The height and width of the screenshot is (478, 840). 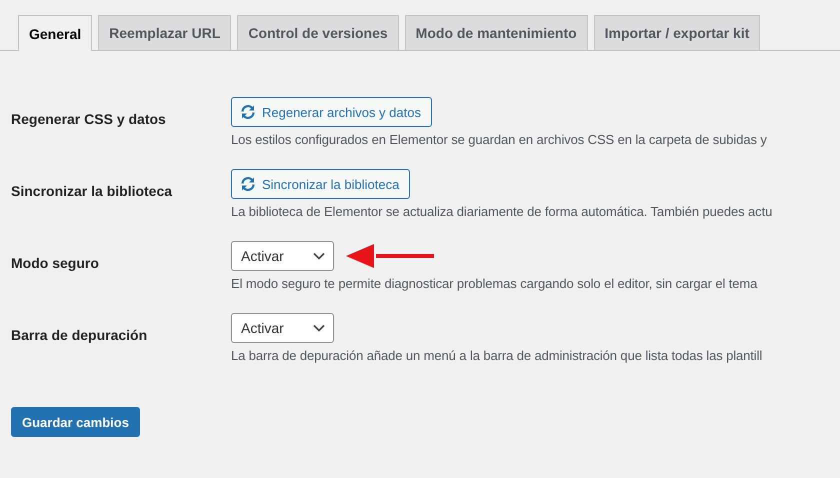 What do you see at coordinates (165, 32) in the screenshot?
I see `tab: Reemplazar URL` at bounding box center [165, 32].